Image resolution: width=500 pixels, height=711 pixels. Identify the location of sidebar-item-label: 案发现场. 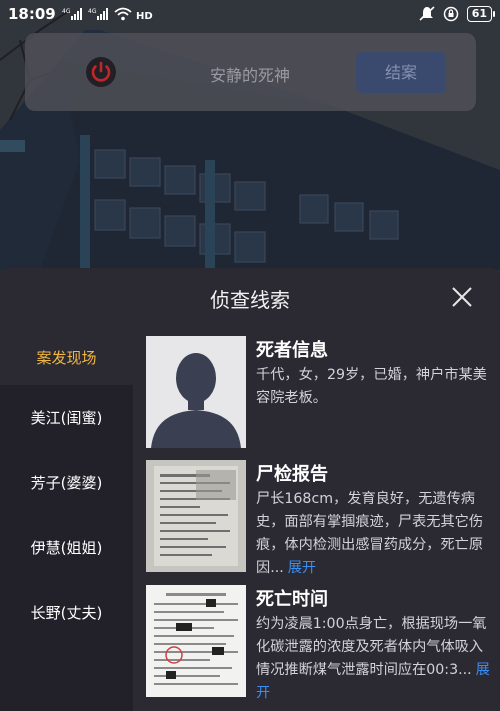
(66, 358).